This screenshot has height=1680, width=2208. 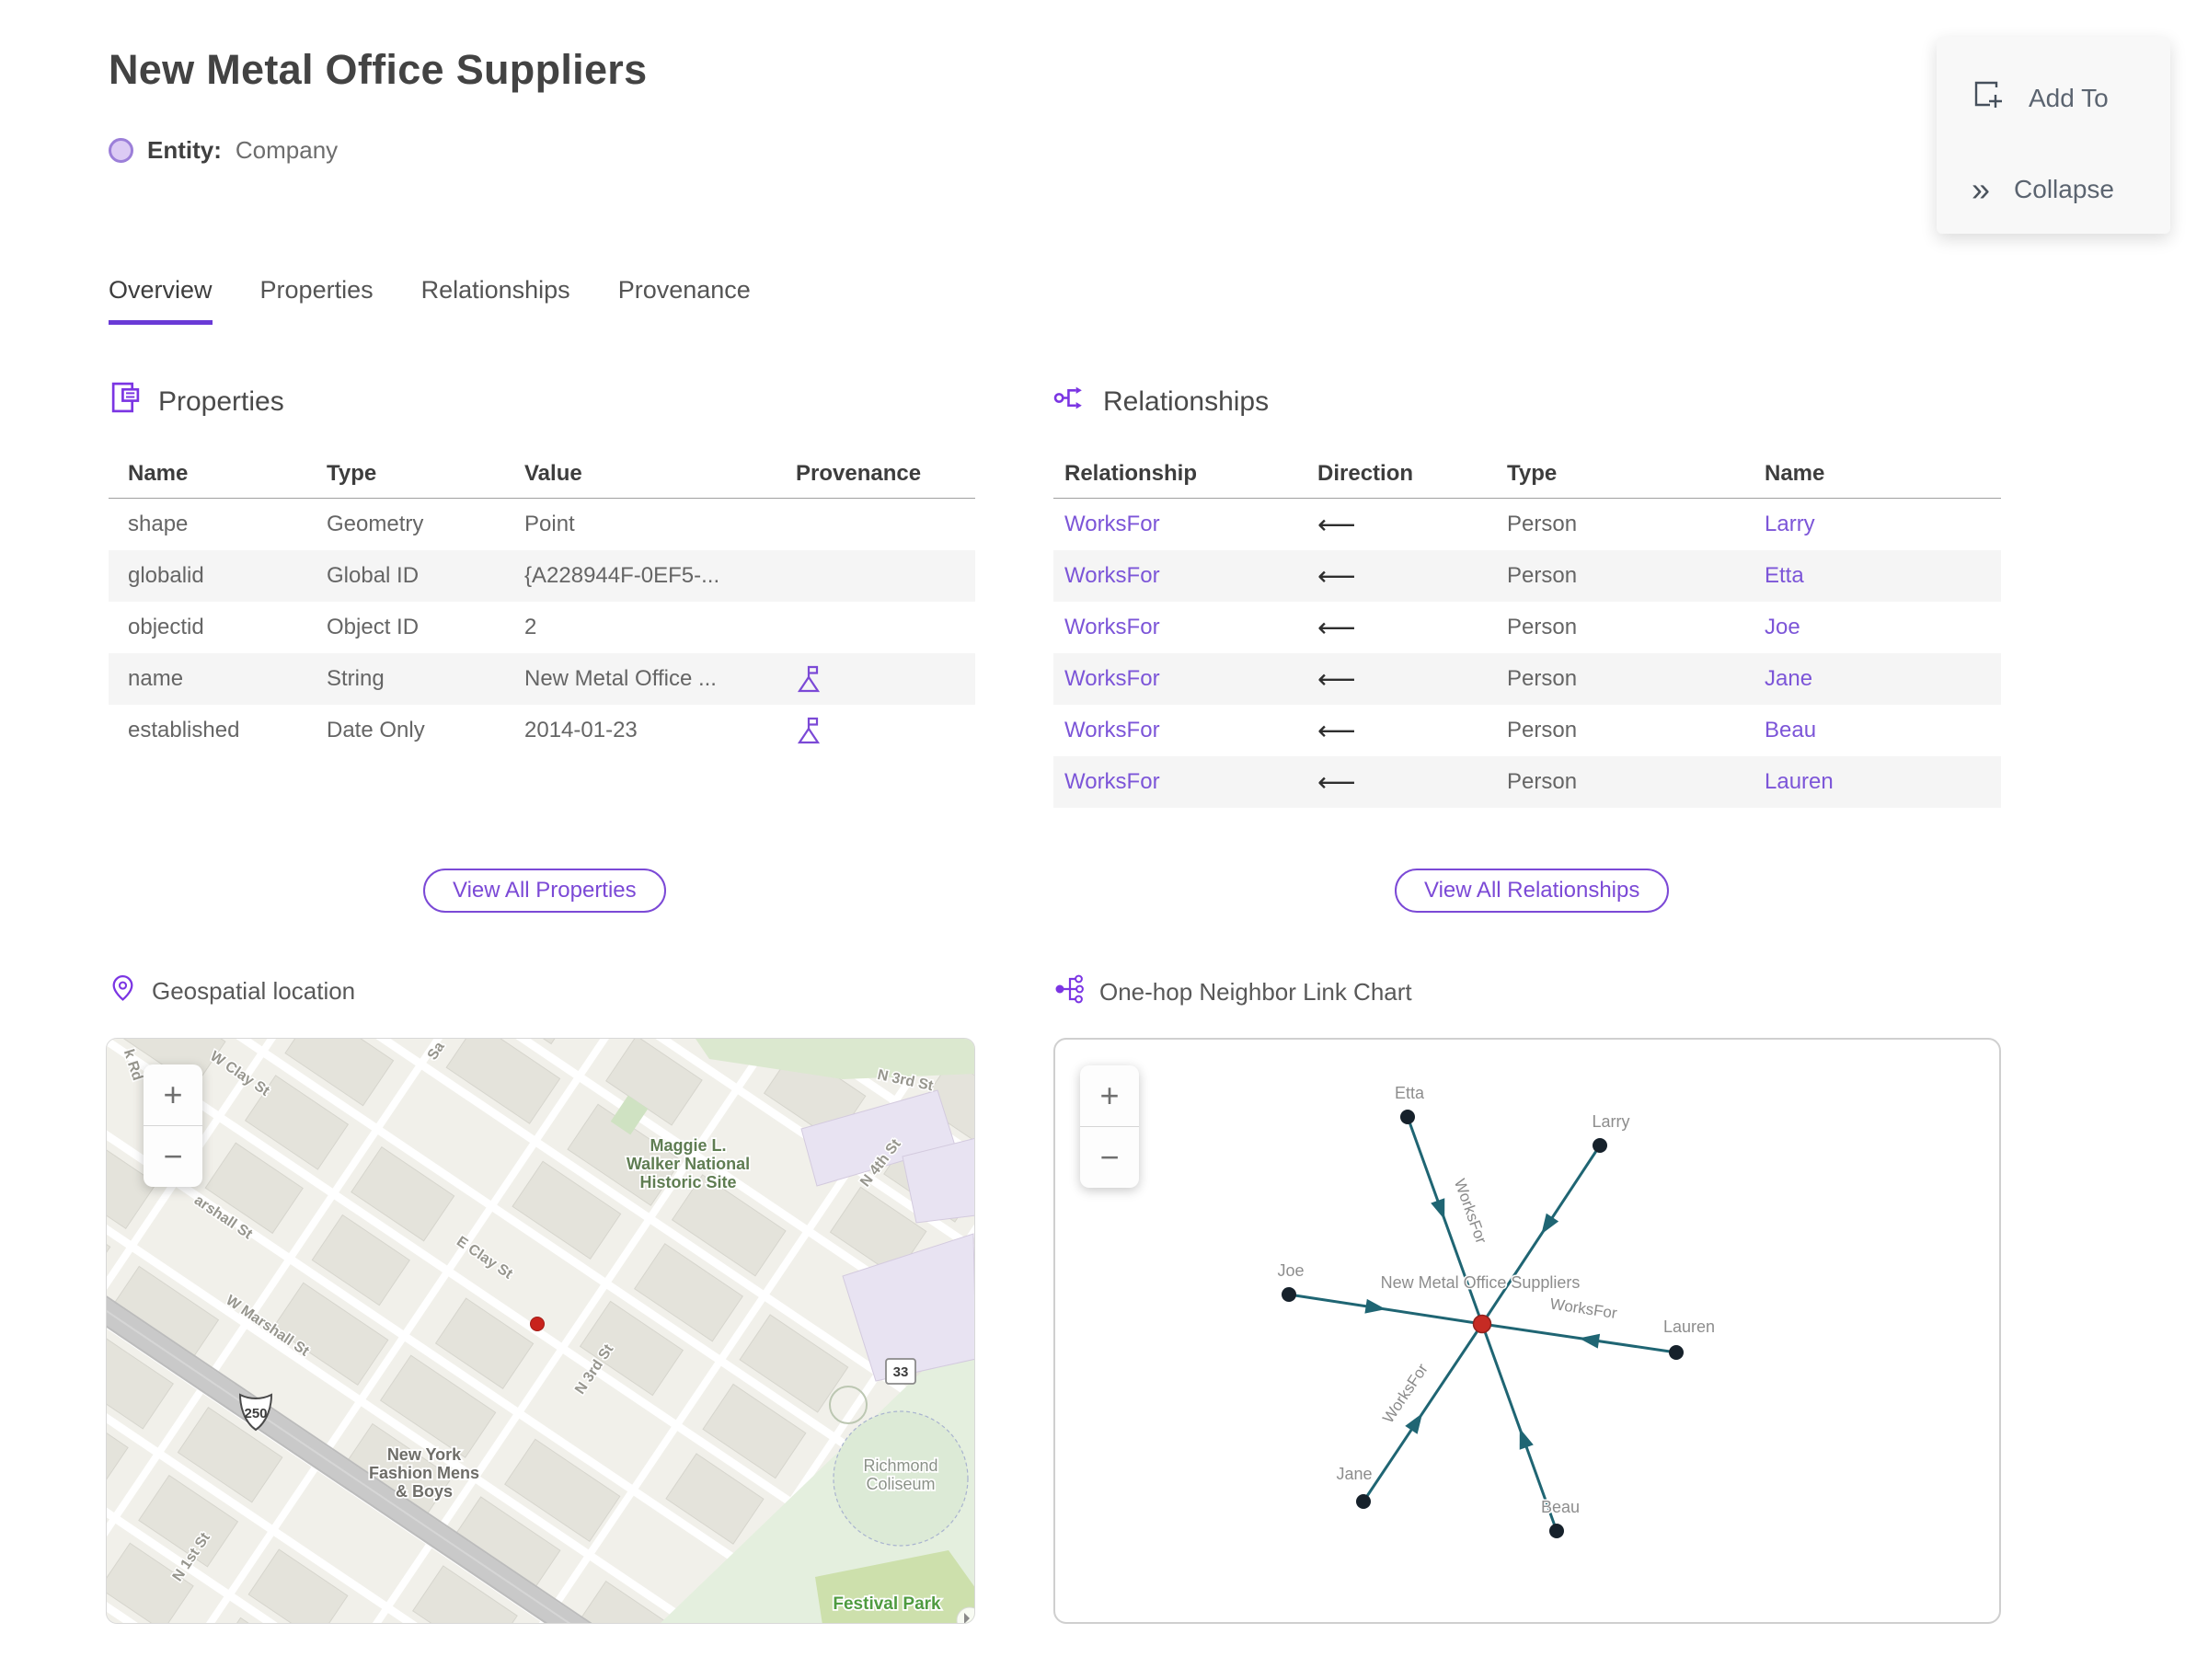 I want to click on collapse-button: » Collapse, so click(x=2043, y=189).